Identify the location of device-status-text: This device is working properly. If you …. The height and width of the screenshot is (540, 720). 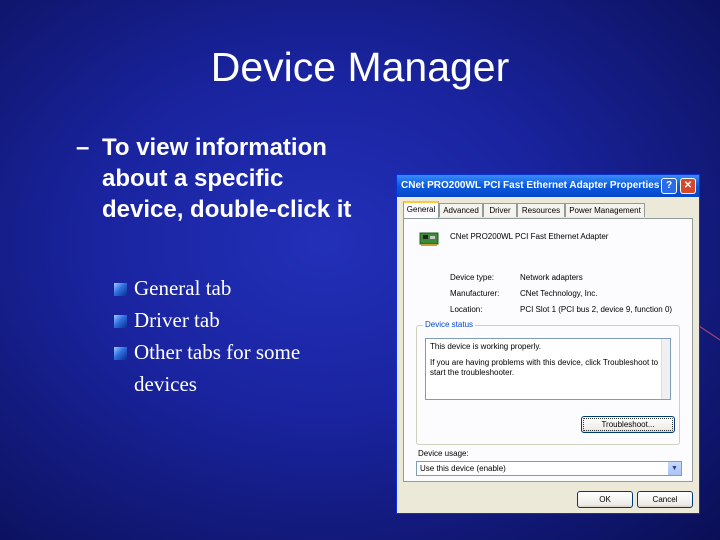
(548, 369).